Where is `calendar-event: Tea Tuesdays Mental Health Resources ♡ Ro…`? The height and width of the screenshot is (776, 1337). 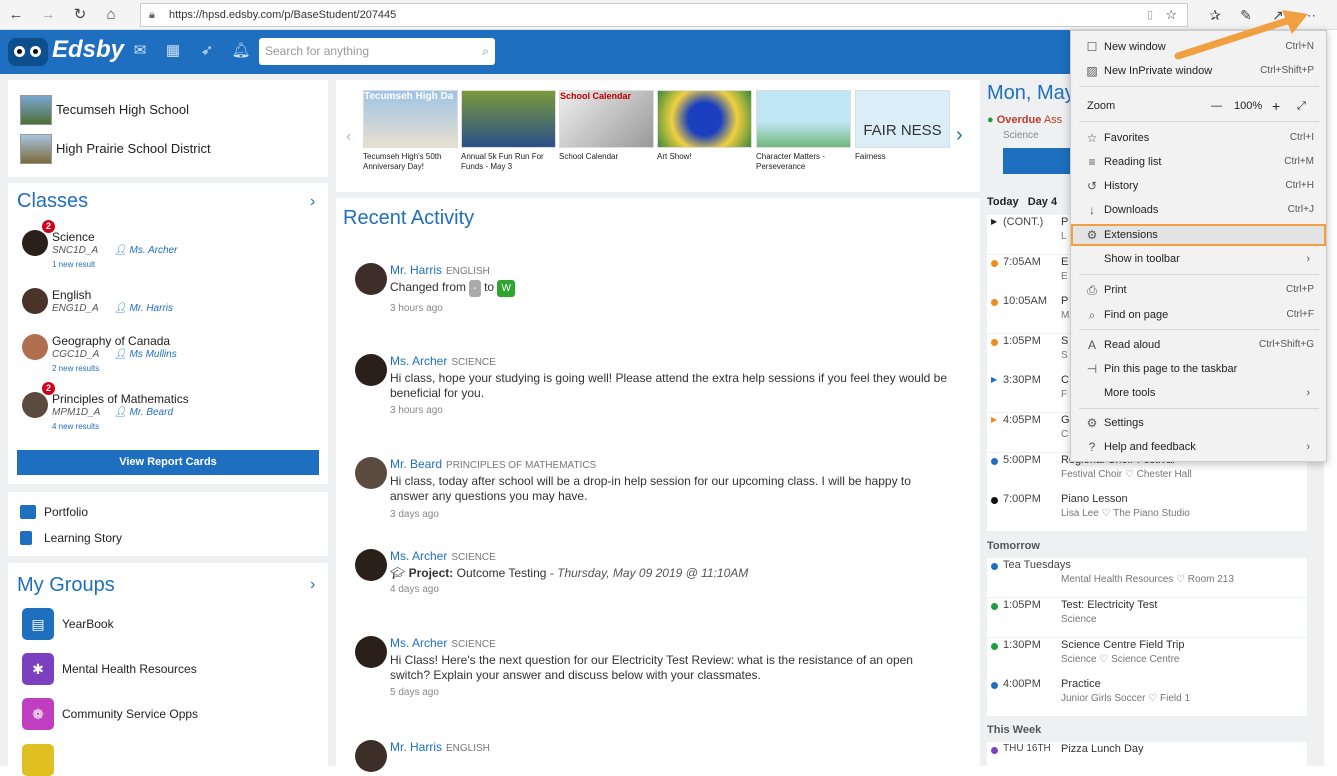
calendar-event: Tea Tuesdays Mental Health Resources ♡ Ro… is located at coordinates (1147, 577).